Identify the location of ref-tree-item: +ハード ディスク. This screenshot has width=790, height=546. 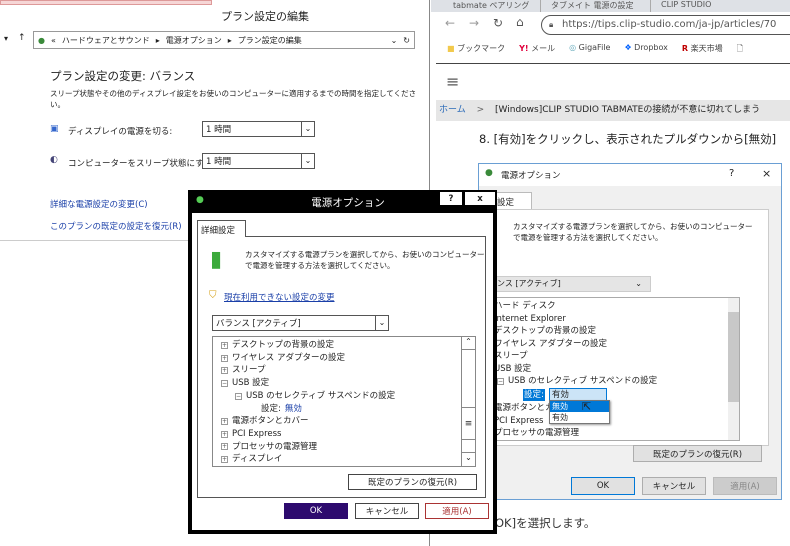
(611, 306).